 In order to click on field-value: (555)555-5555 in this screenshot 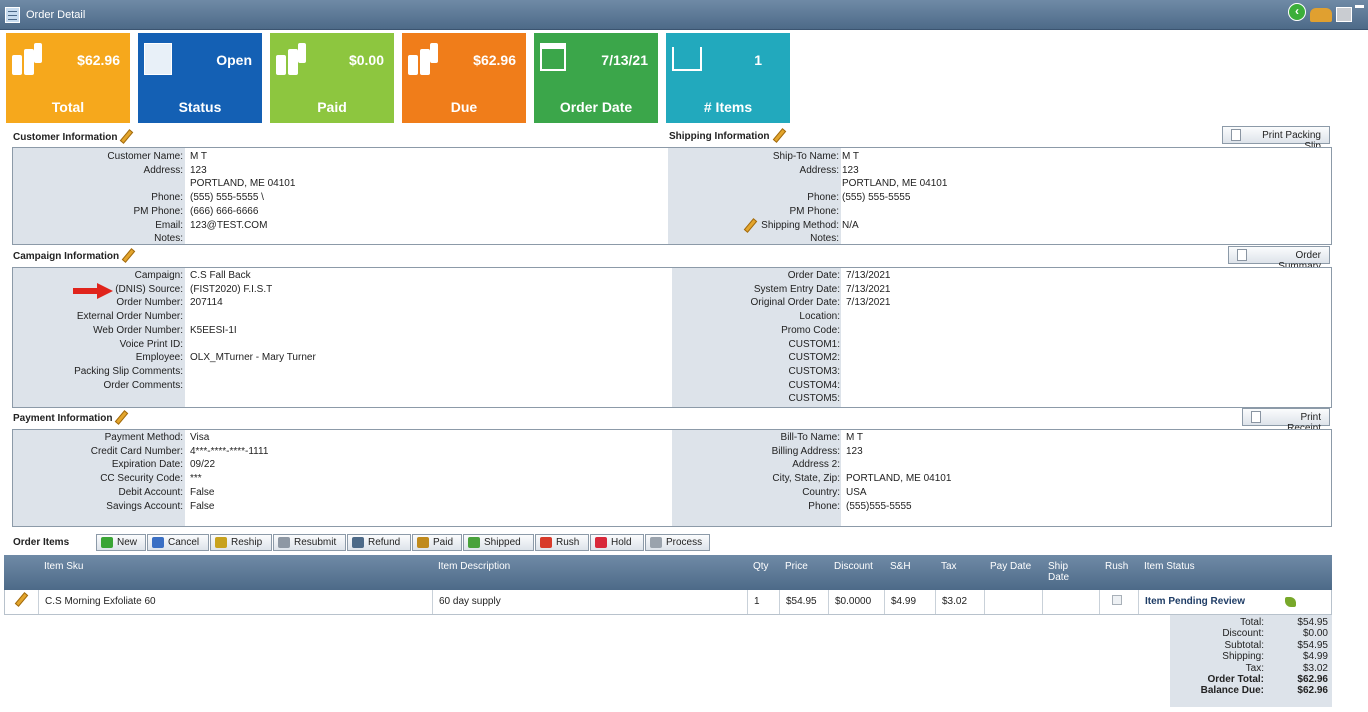, I will do `click(879, 506)`.